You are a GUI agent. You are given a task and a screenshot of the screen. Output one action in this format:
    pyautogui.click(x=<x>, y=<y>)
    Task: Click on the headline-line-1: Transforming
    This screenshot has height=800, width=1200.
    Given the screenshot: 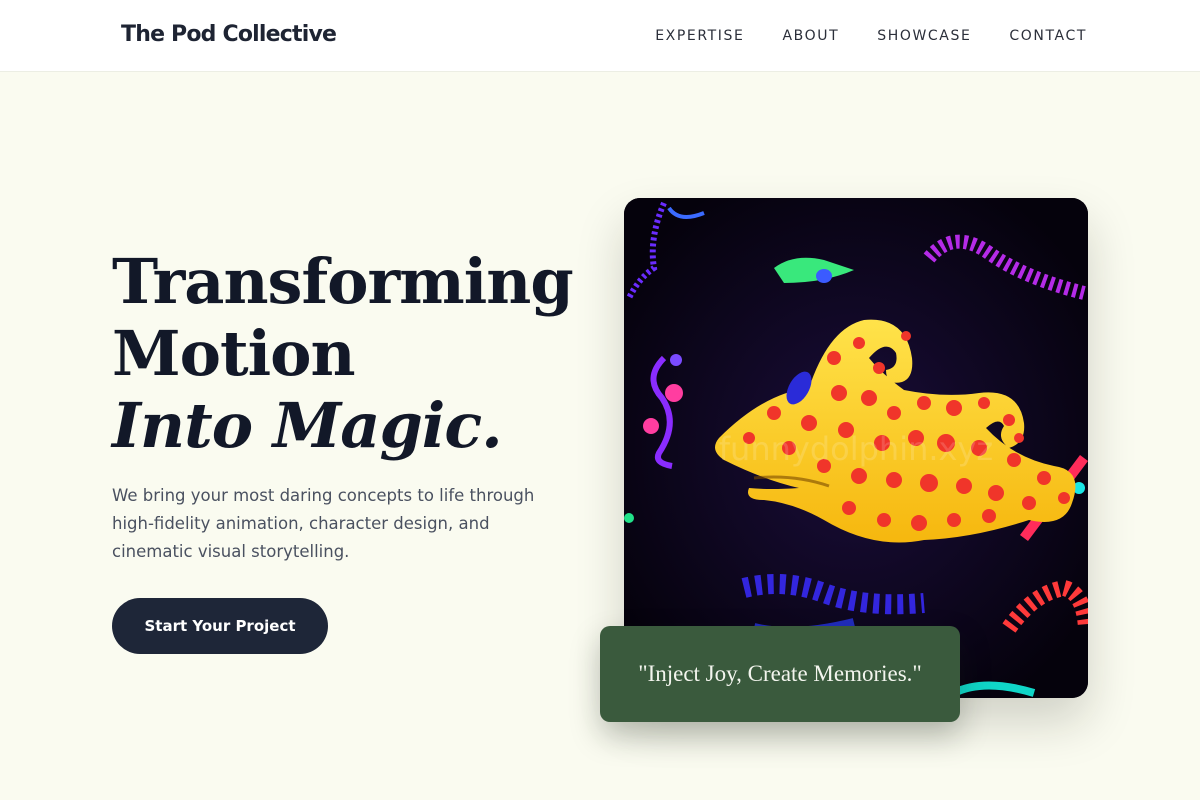 What is the action you would take?
    pyautogui.click(x=343, y=281)
    